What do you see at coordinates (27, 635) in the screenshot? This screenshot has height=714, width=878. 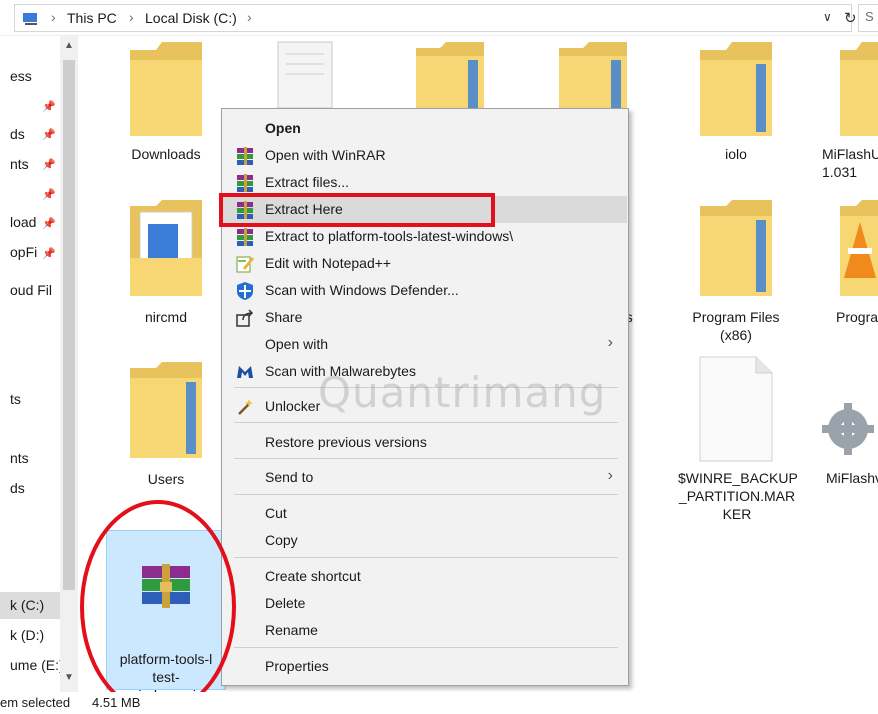 I see `nav-item-local-disk-d: k (D:)` at bounding box center [27, 635].